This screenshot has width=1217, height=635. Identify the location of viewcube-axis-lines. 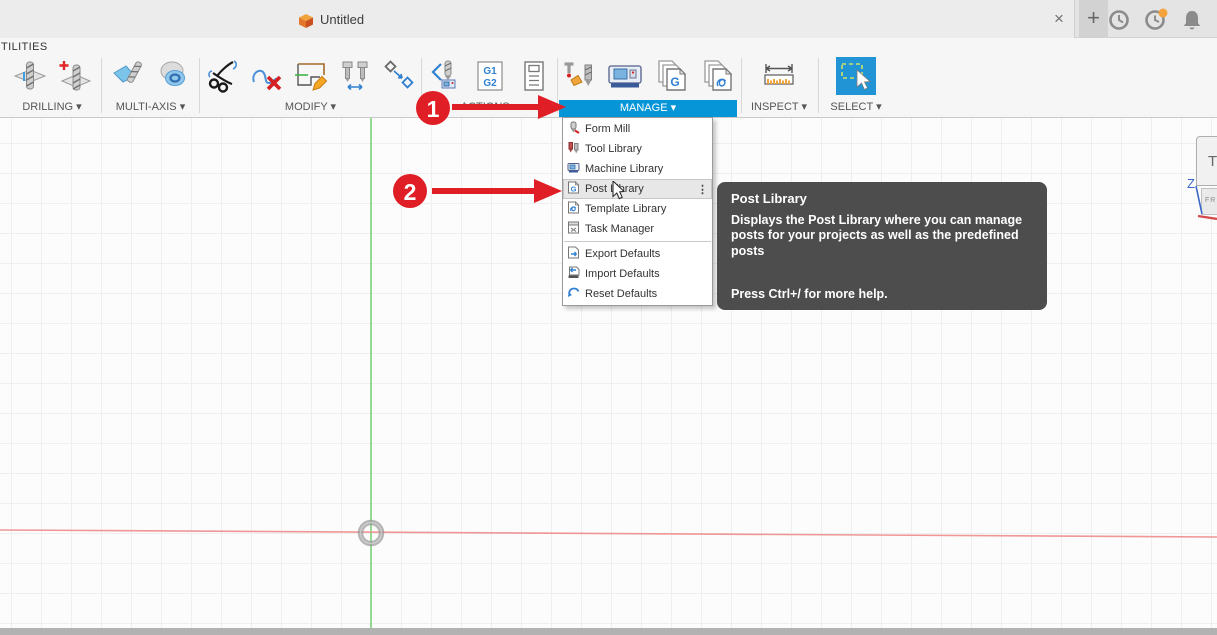
(1206, 203).